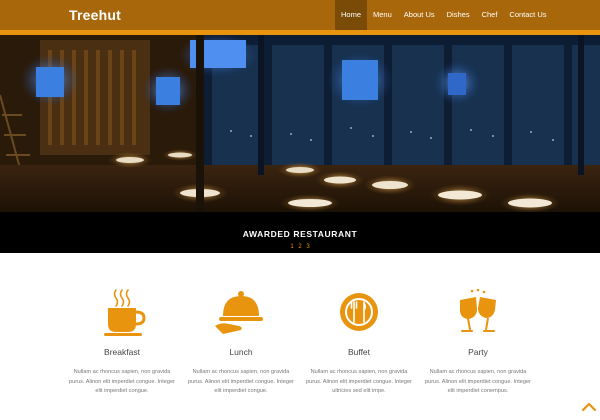  I want to click on nav-about-us: About Us, so click(419, 15).